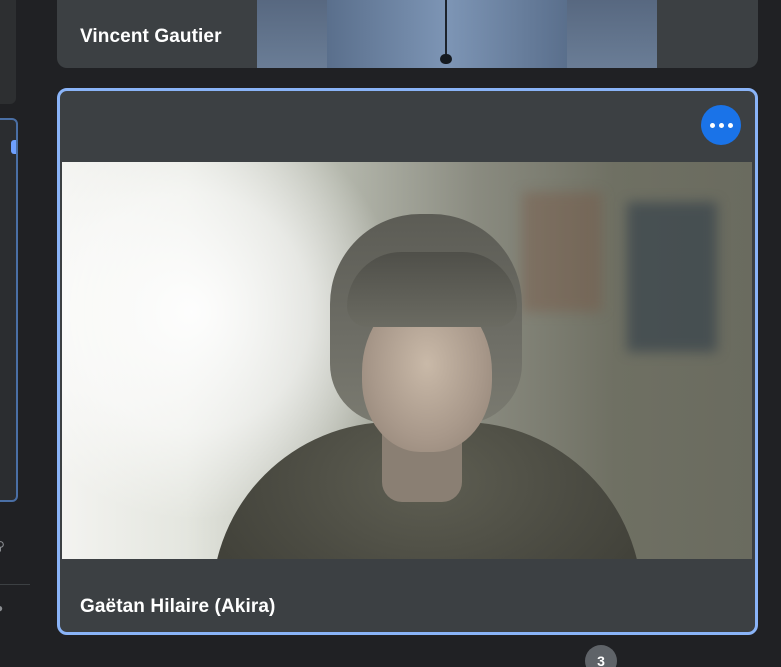  Describe the element at coordinates (8, 52) in the screenshot. I see `side-panel-edge` at that location.